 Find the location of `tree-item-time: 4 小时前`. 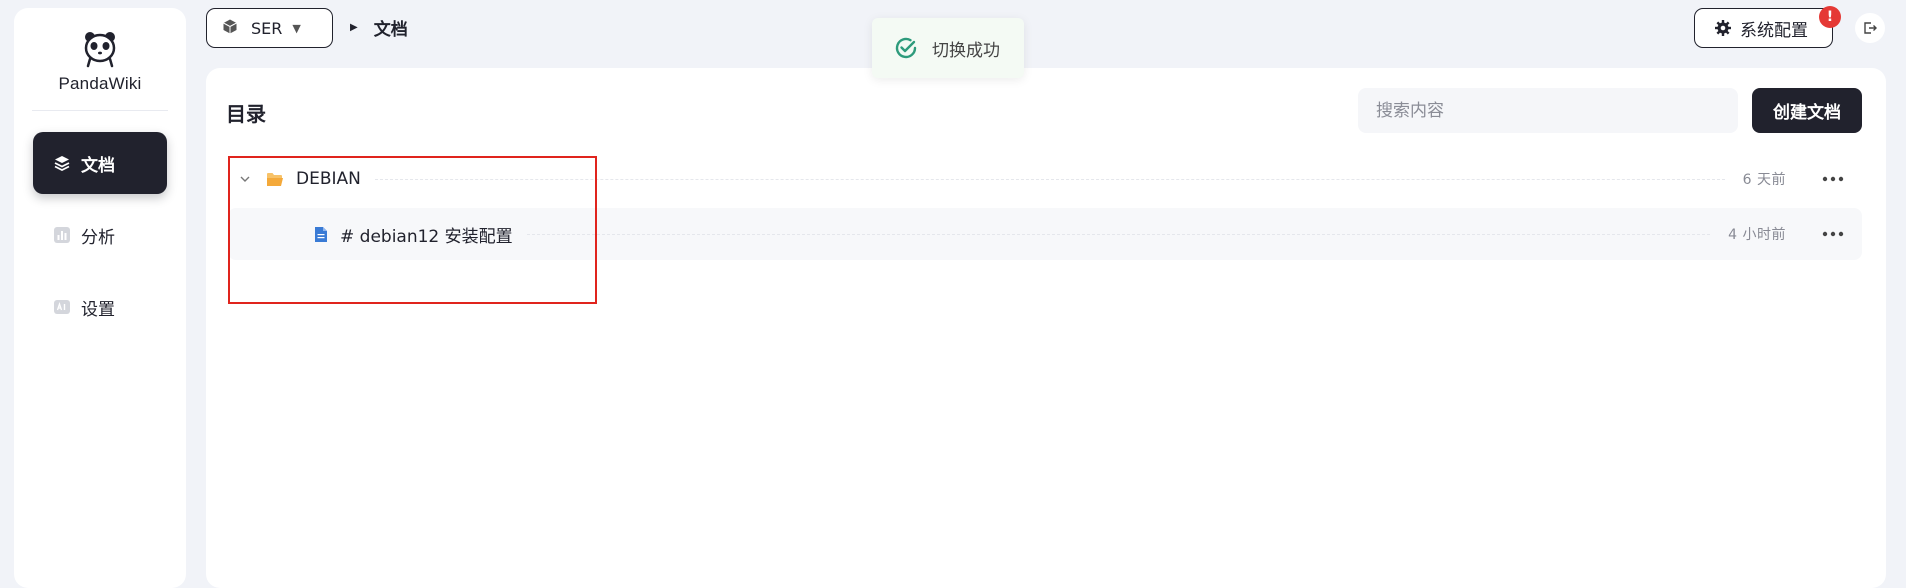

tree-item-time: 4 小时前 is located at coordinates (1757, 235).